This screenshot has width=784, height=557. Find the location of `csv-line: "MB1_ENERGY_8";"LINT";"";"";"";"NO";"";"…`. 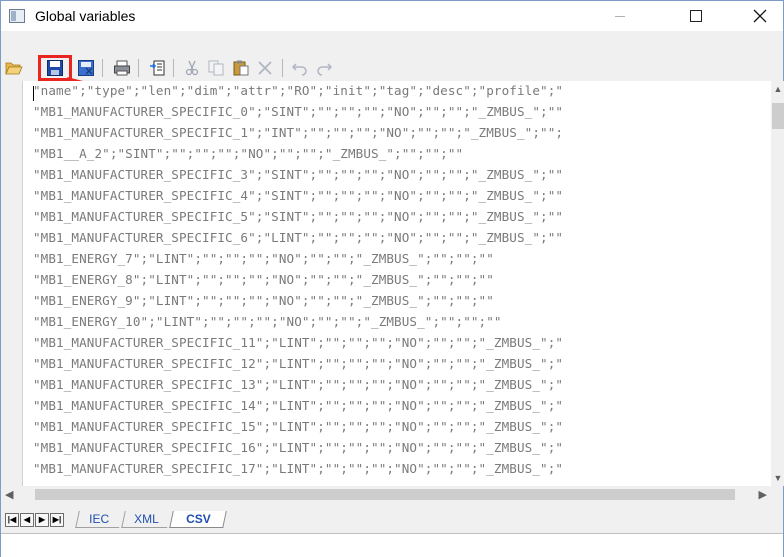

csv-line: "MB1_ENERGY_8";"LINT";"";"";"";"NO";"";"… is located at coordinates (263, 279).